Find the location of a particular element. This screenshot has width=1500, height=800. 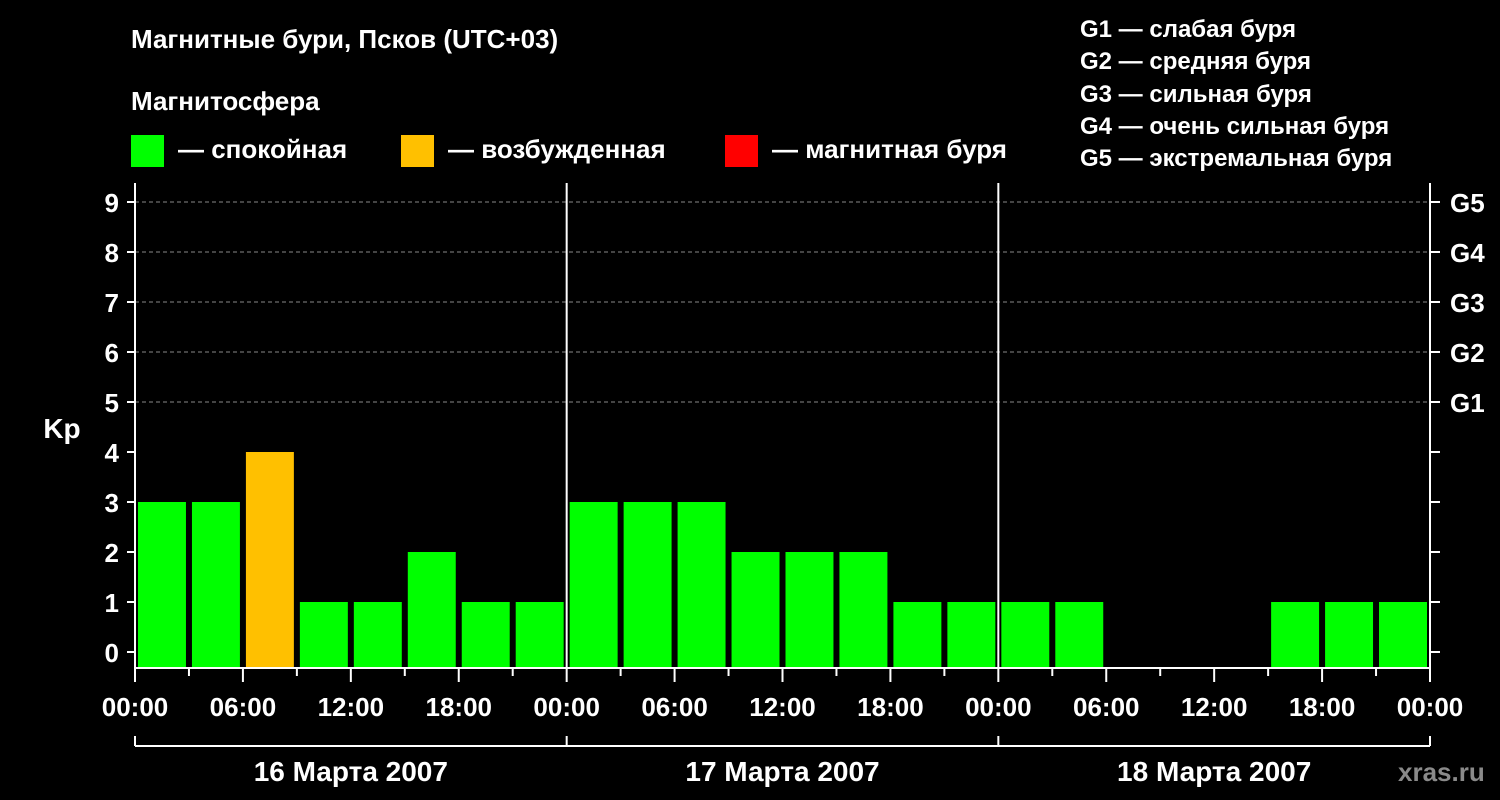

watermark: xras.ru is located at coordinates (1441, 772).